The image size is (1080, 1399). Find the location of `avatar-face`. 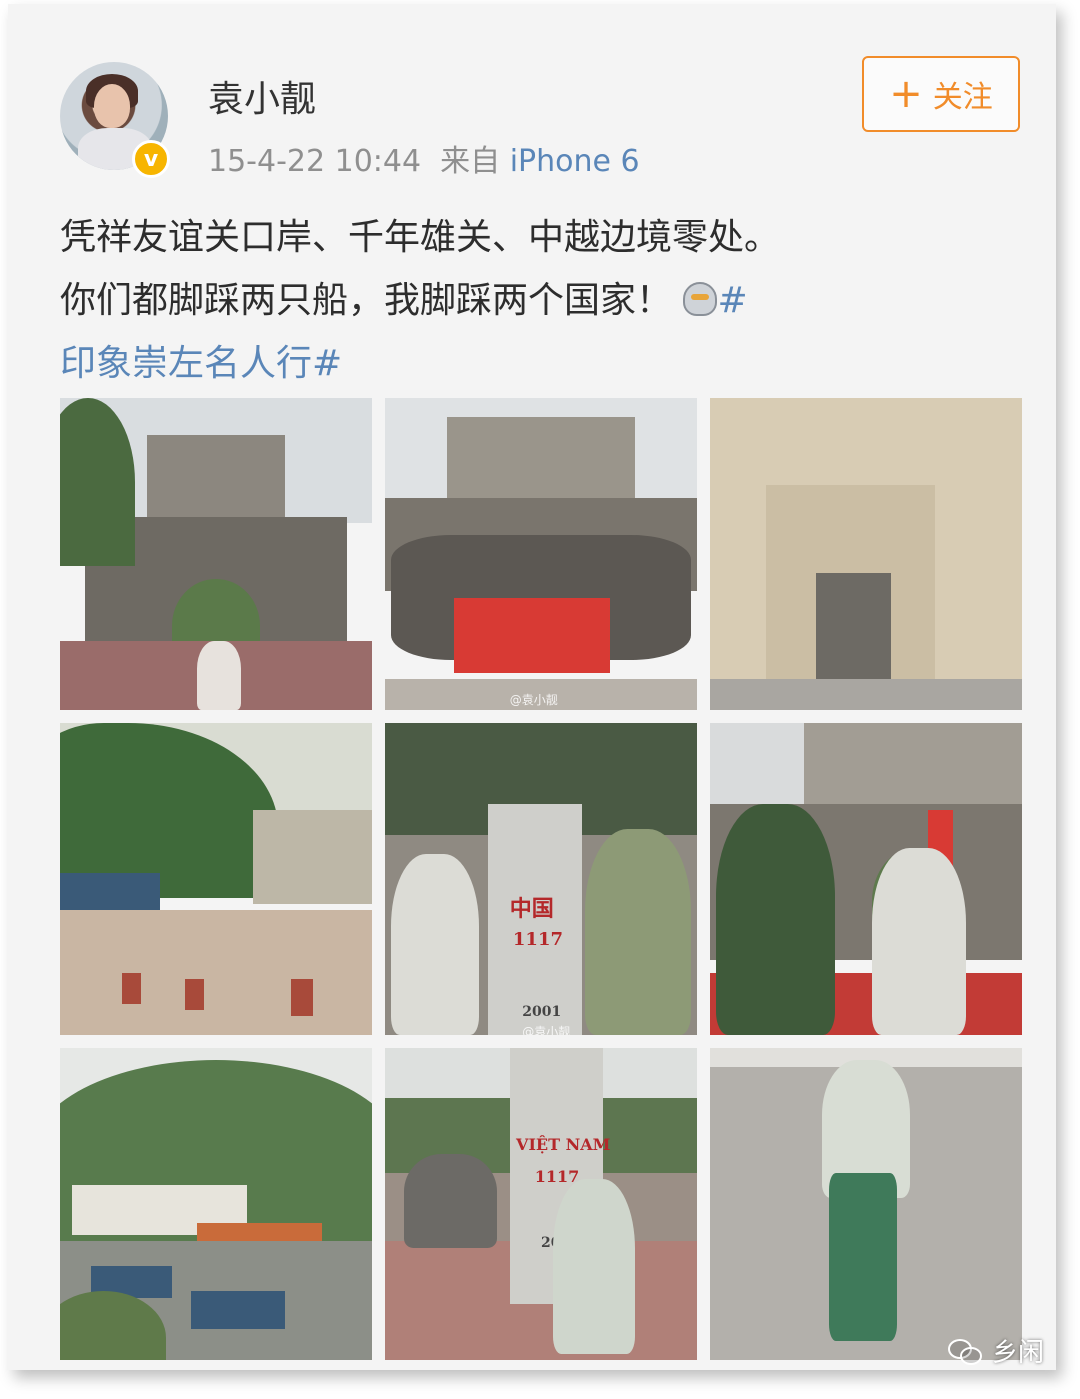

avatar-face is located at coordinates (112, 106).